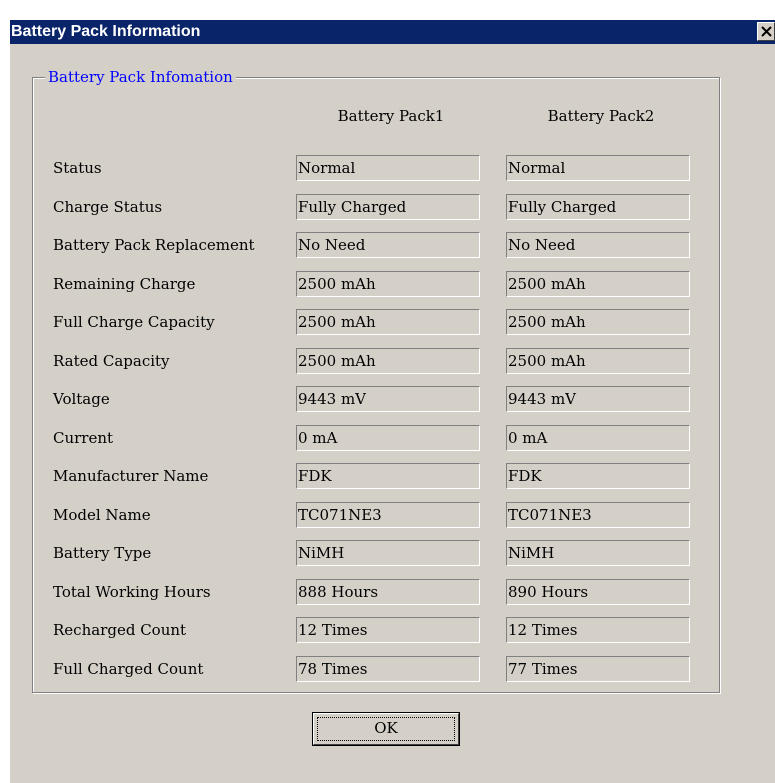 The width and height of the screenshot is (775, 783). I want to click on pack2-battery-pack-replacement-field: No Need, so click(598, 245).